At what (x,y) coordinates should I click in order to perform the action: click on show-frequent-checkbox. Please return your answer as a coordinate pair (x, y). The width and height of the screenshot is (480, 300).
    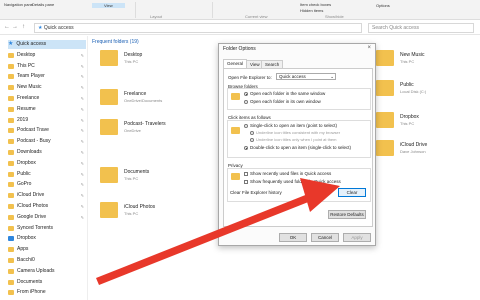
    Looking at the image, I should click on (246, 182).